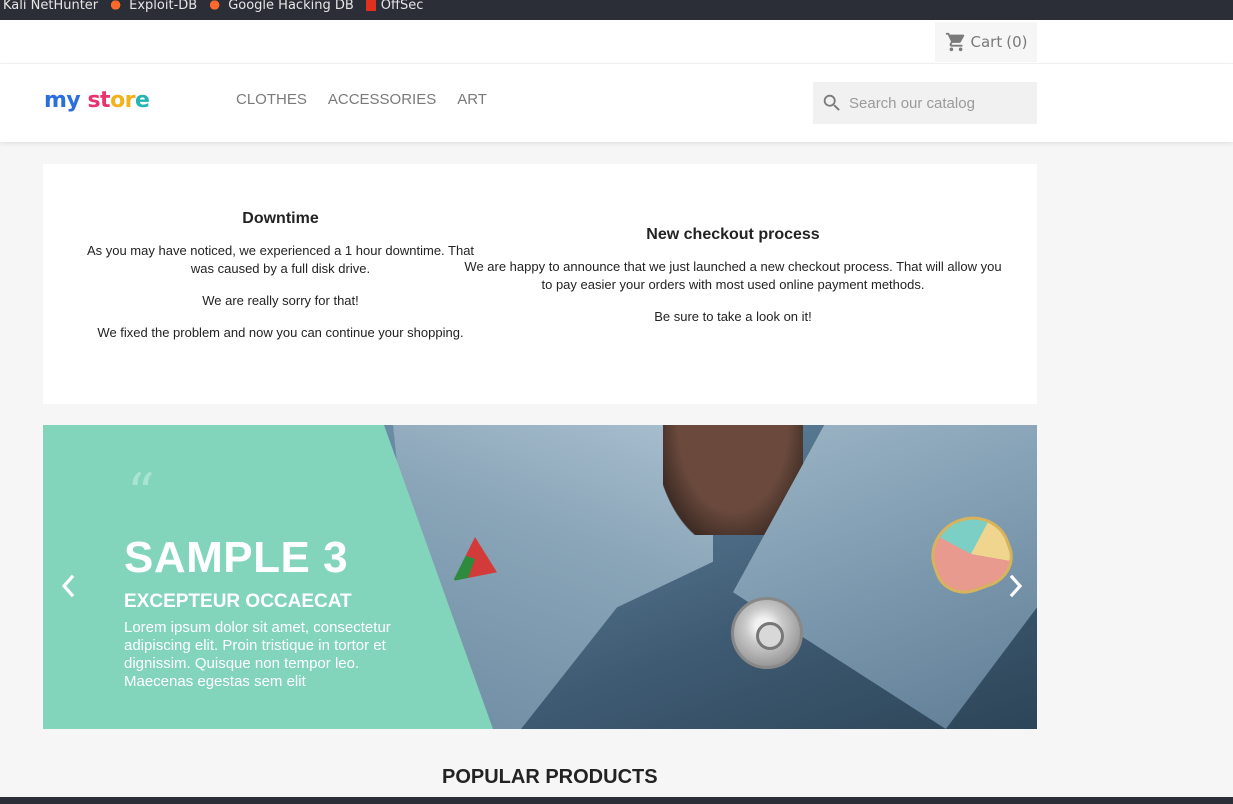  I want to click on bookmark-exploit-db: Exploit-DB, so click(153, 6).